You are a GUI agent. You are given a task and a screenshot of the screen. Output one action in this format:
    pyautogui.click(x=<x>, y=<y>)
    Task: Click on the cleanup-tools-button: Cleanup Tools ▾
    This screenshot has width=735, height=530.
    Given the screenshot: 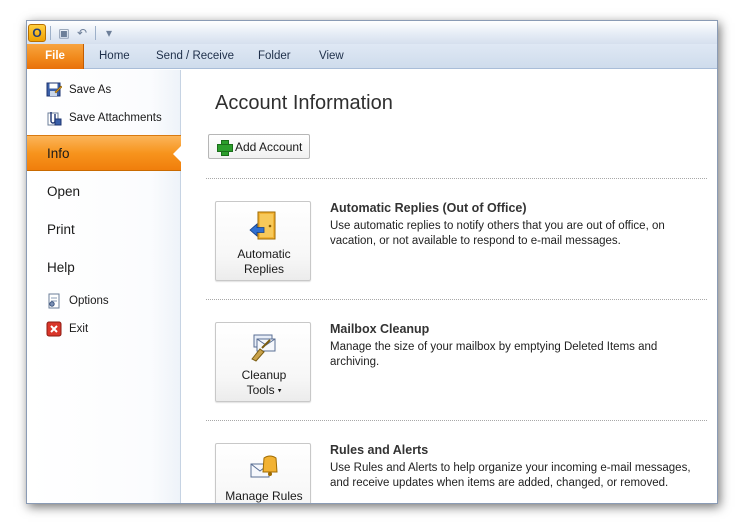 What is the action you would take?
    pyautogui.click(x=263, y=362)
    